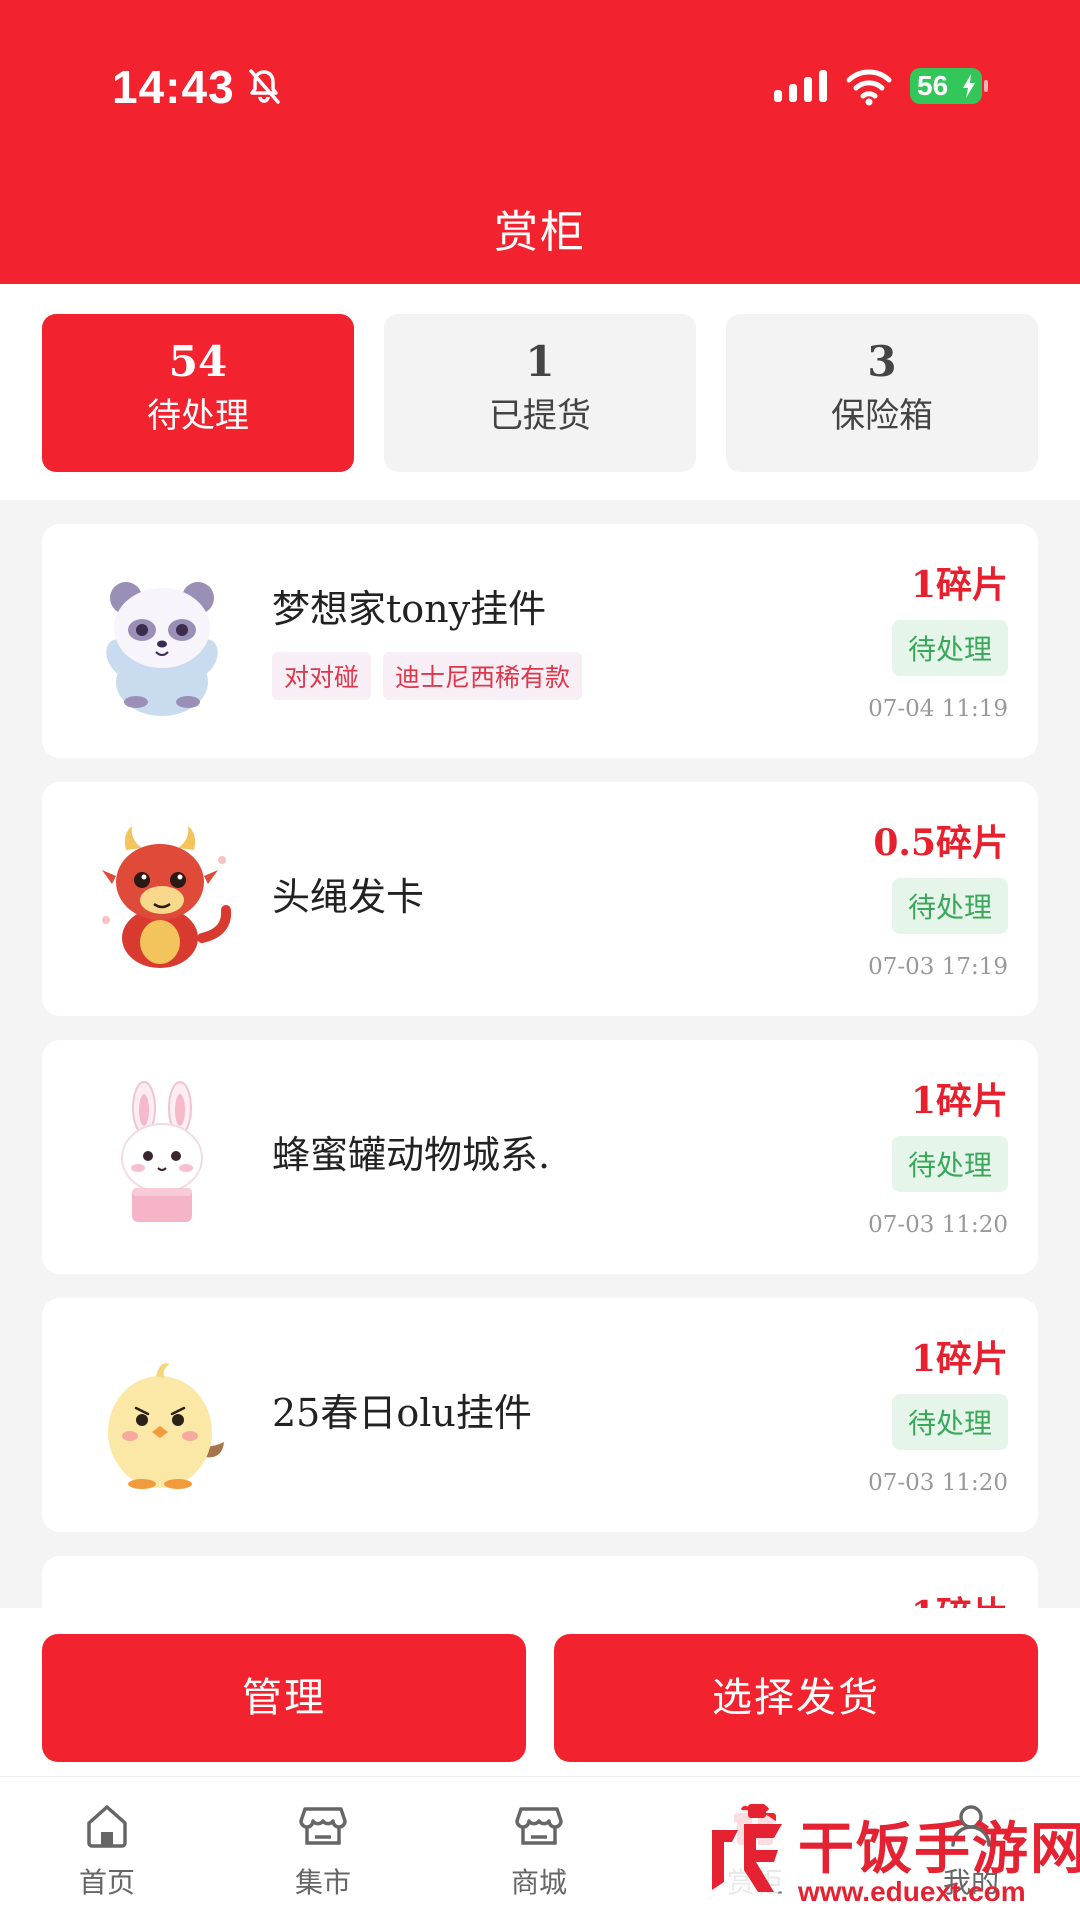  Describe the element at coordinates (198, 416) in the screenshot. I see `tab-label: 待处理` at that location.